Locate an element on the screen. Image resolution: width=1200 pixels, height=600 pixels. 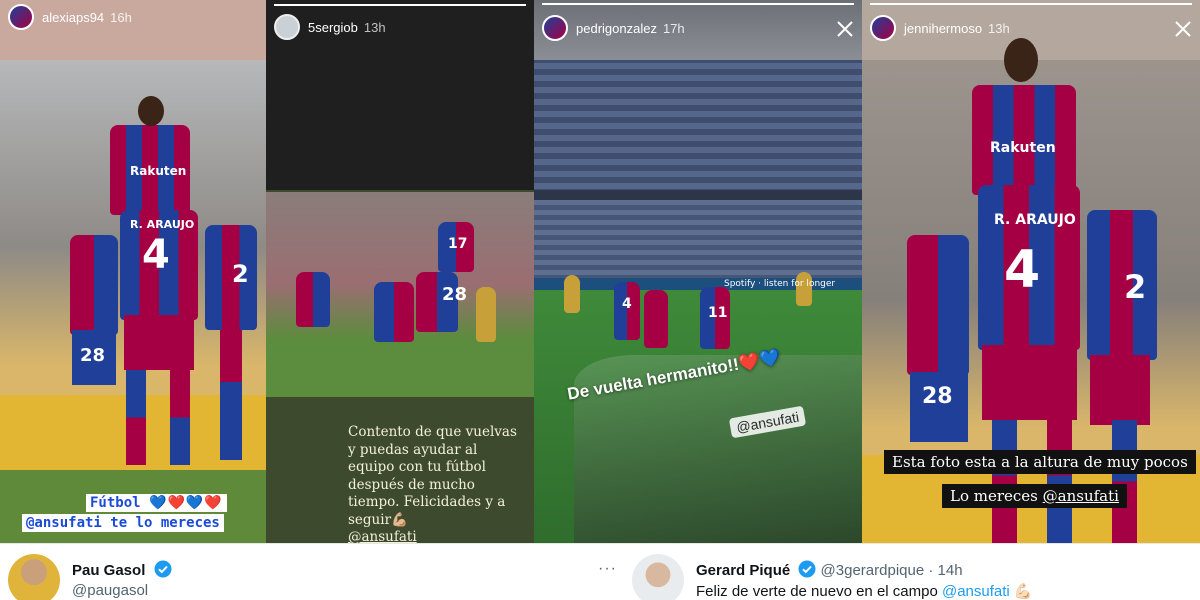
story-time: 17h is located at coordinates (673, 28).